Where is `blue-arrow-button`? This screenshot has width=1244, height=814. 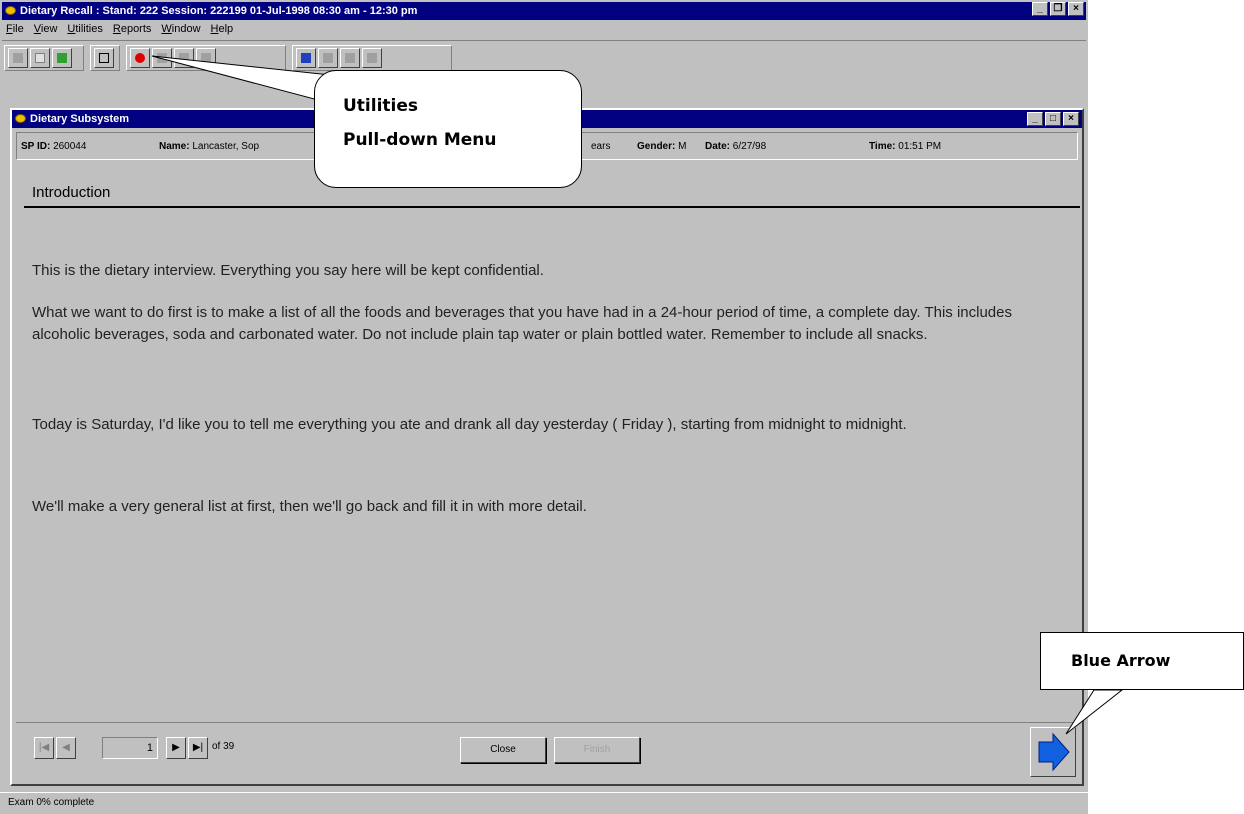 blue-arrow-button is located at coordinates (1053, 752).